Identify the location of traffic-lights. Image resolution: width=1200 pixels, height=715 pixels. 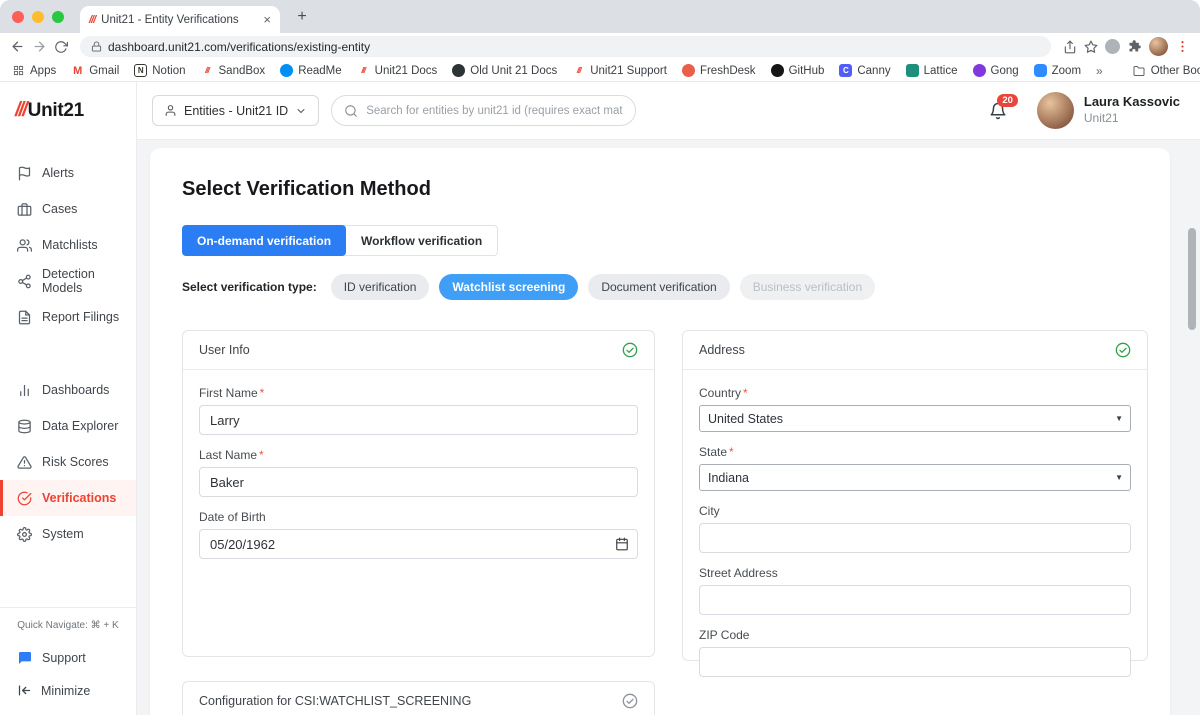
(38, 16).